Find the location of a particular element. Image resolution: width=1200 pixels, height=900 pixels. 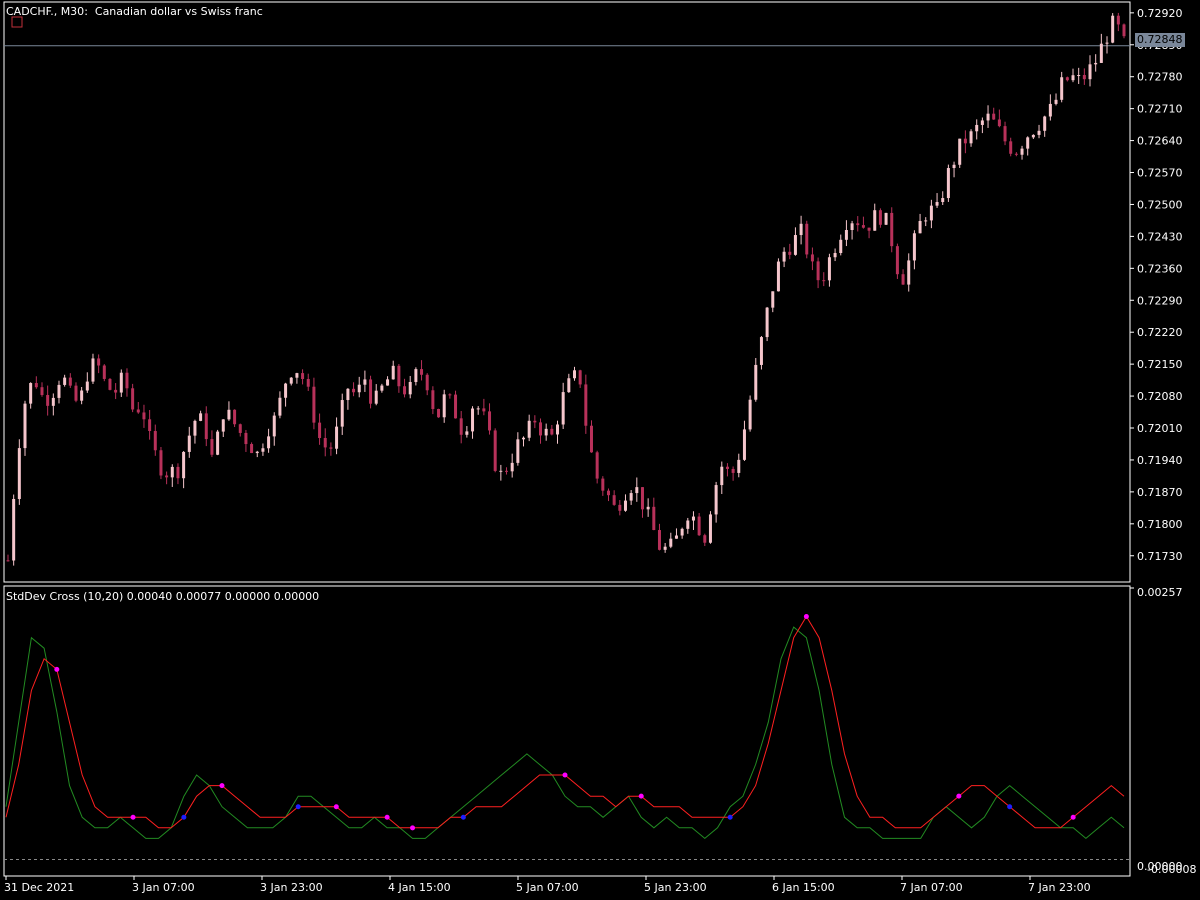

price-tick-label: 0.72920 is located at coordinates (1160, 13).